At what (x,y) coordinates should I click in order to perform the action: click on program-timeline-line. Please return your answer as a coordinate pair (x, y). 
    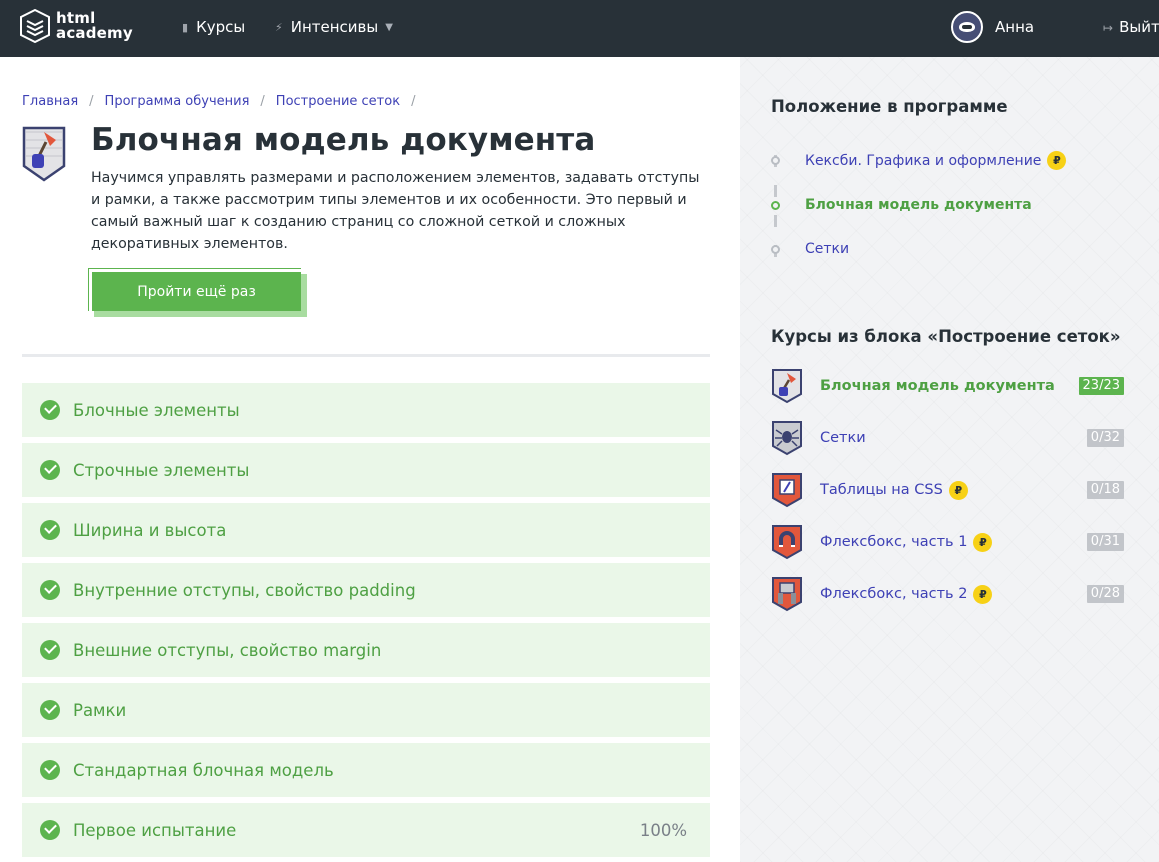
    Looking at the image, I should click on (775, 215).